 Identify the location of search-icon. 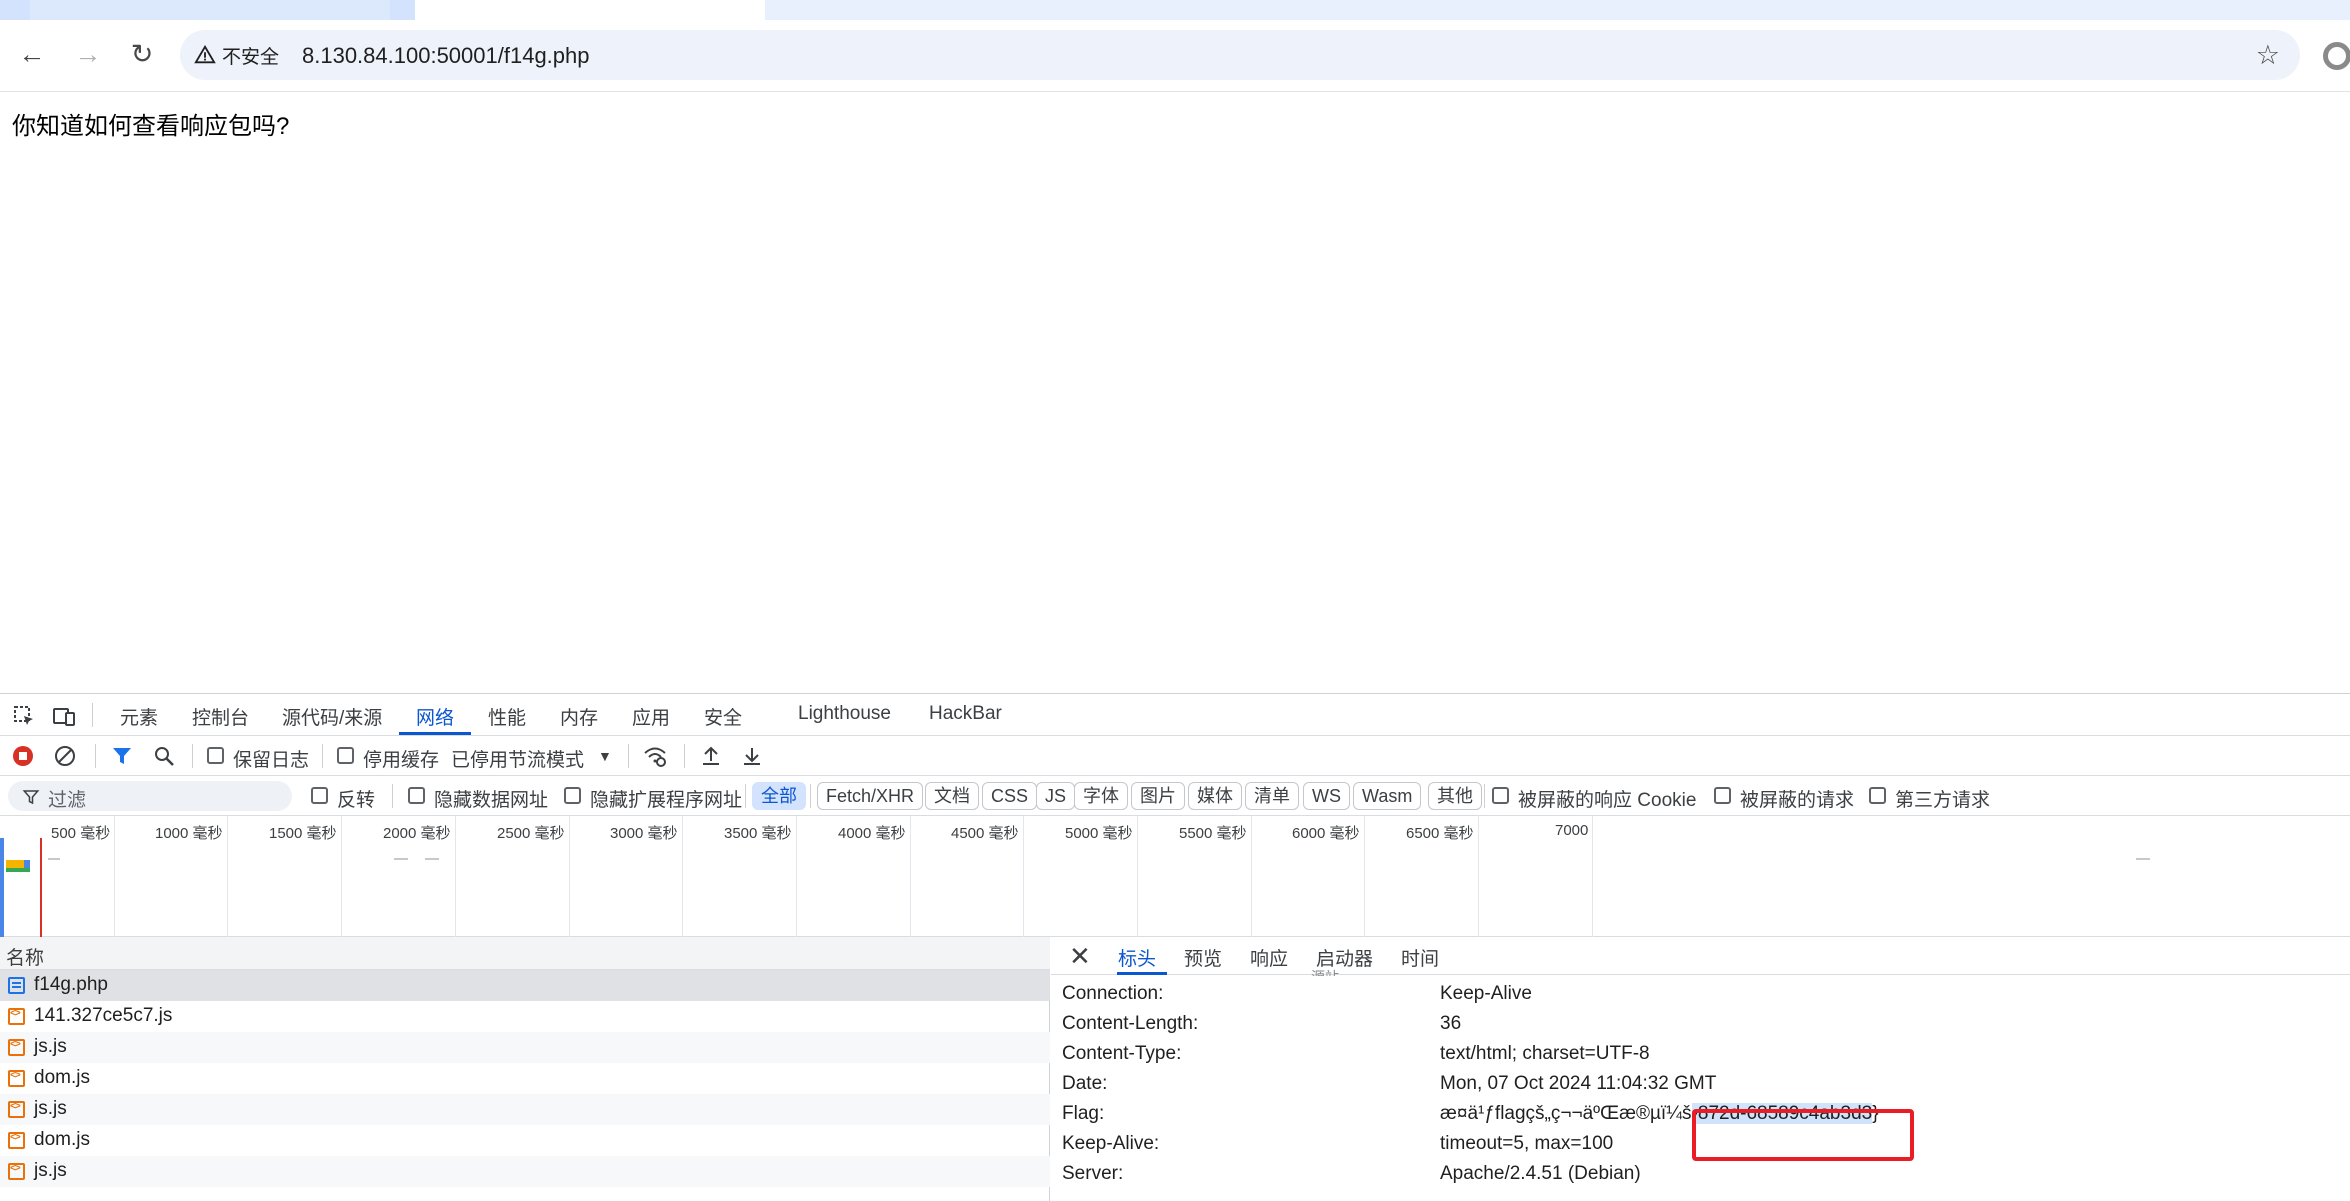
(164, 756).